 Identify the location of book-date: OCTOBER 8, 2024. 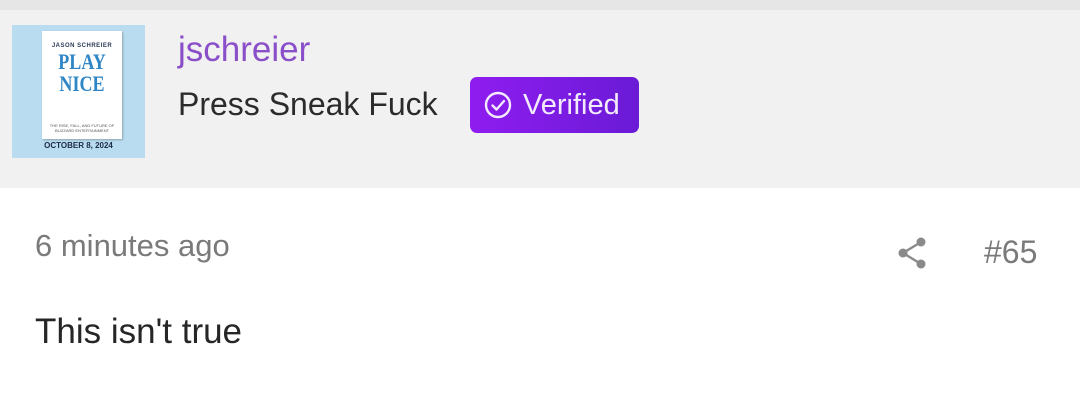
(78, 145).